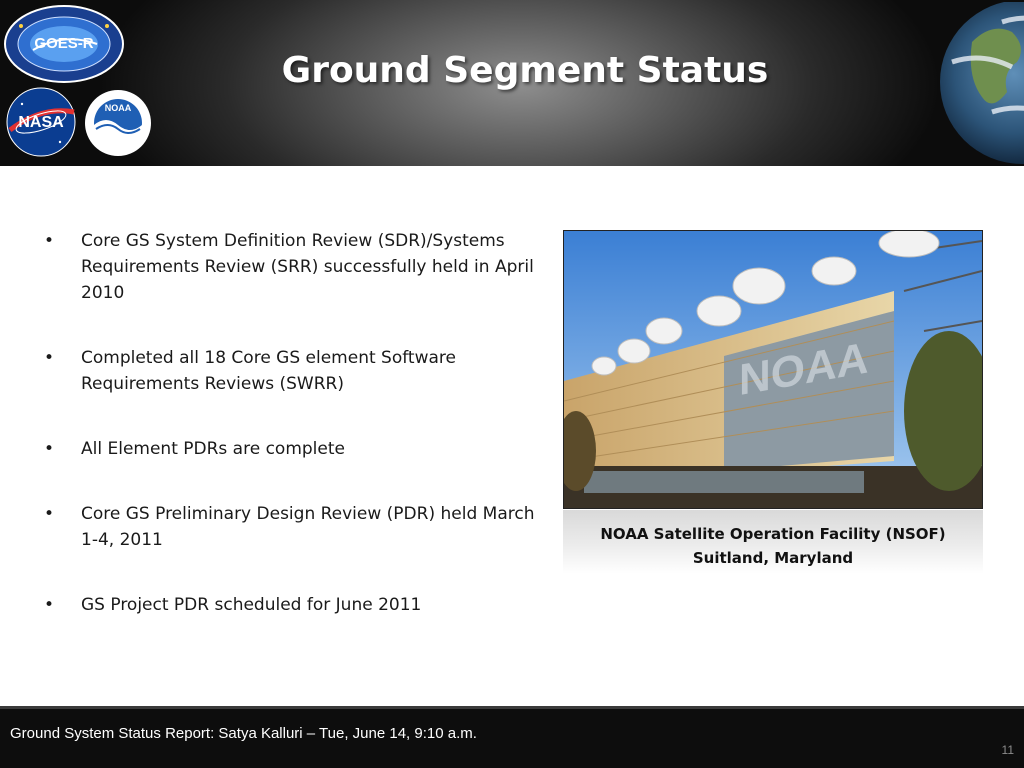 This screenshot has width=1024, height=768. Describe the element at coordinates (213, 449) in the screenshot. I see `bullet-text: All Element PDRs are complete` at that location.